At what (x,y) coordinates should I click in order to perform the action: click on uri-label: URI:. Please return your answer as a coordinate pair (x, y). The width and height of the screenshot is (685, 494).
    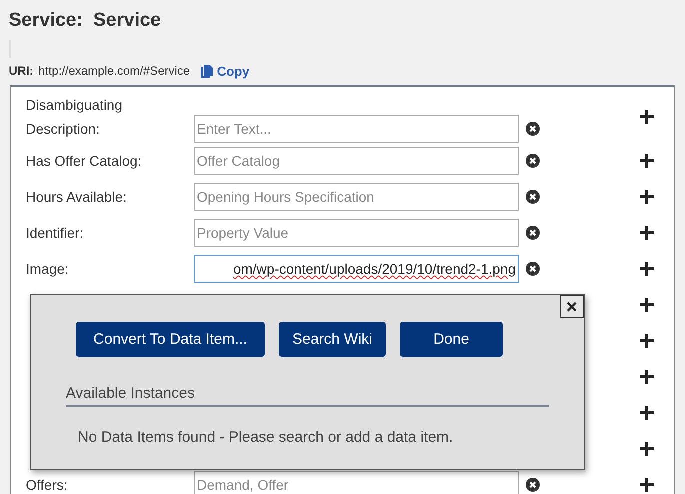
    Looking at the image, I should click on (21, 71).